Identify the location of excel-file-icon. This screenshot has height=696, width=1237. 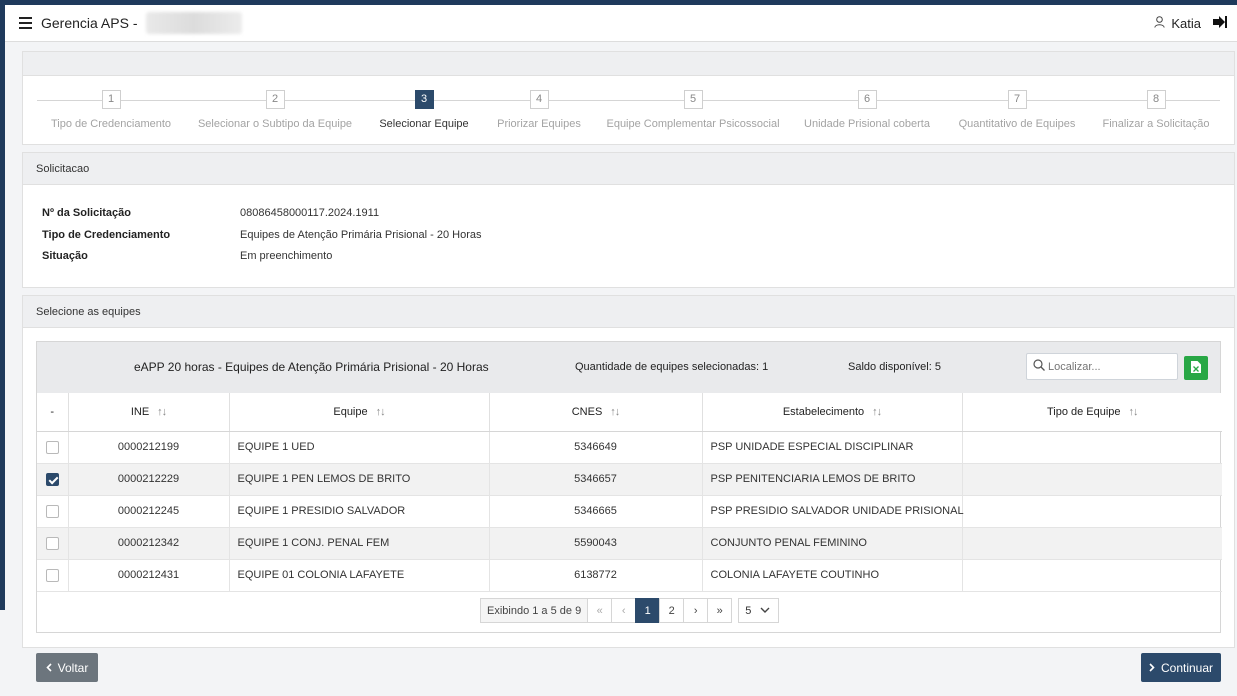
(1196, 368).